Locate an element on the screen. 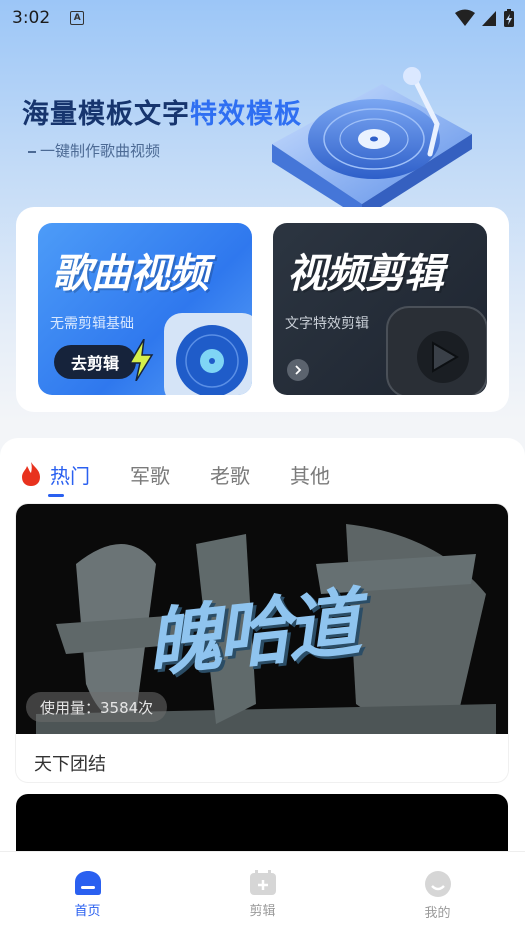 The width and height of the screenshot is (525, 933). nav-home-label: 首页 is located at coordinates (87, 911).